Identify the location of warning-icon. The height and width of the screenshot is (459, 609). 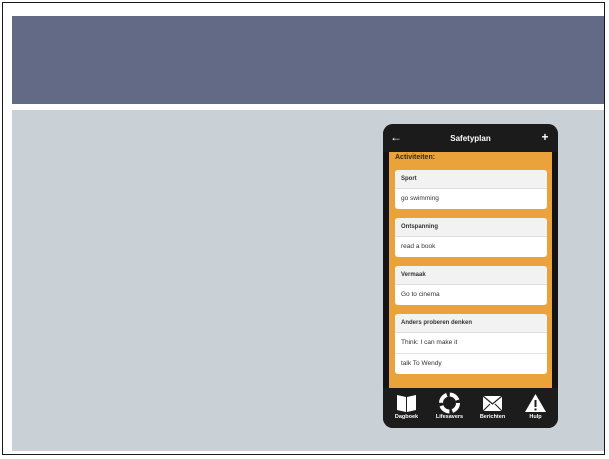
(535, 403).